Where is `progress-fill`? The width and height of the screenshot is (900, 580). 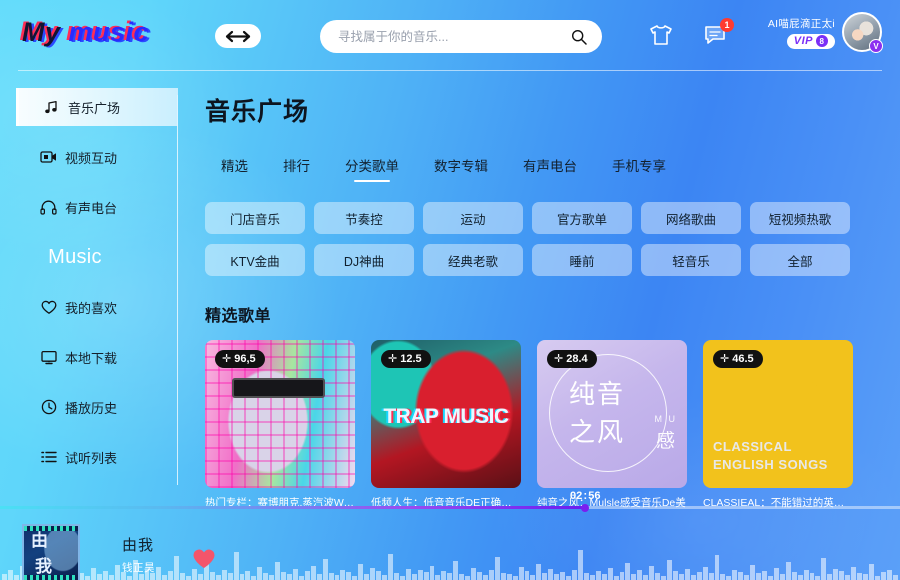
progress-fill is located at coordinates (292, 507).